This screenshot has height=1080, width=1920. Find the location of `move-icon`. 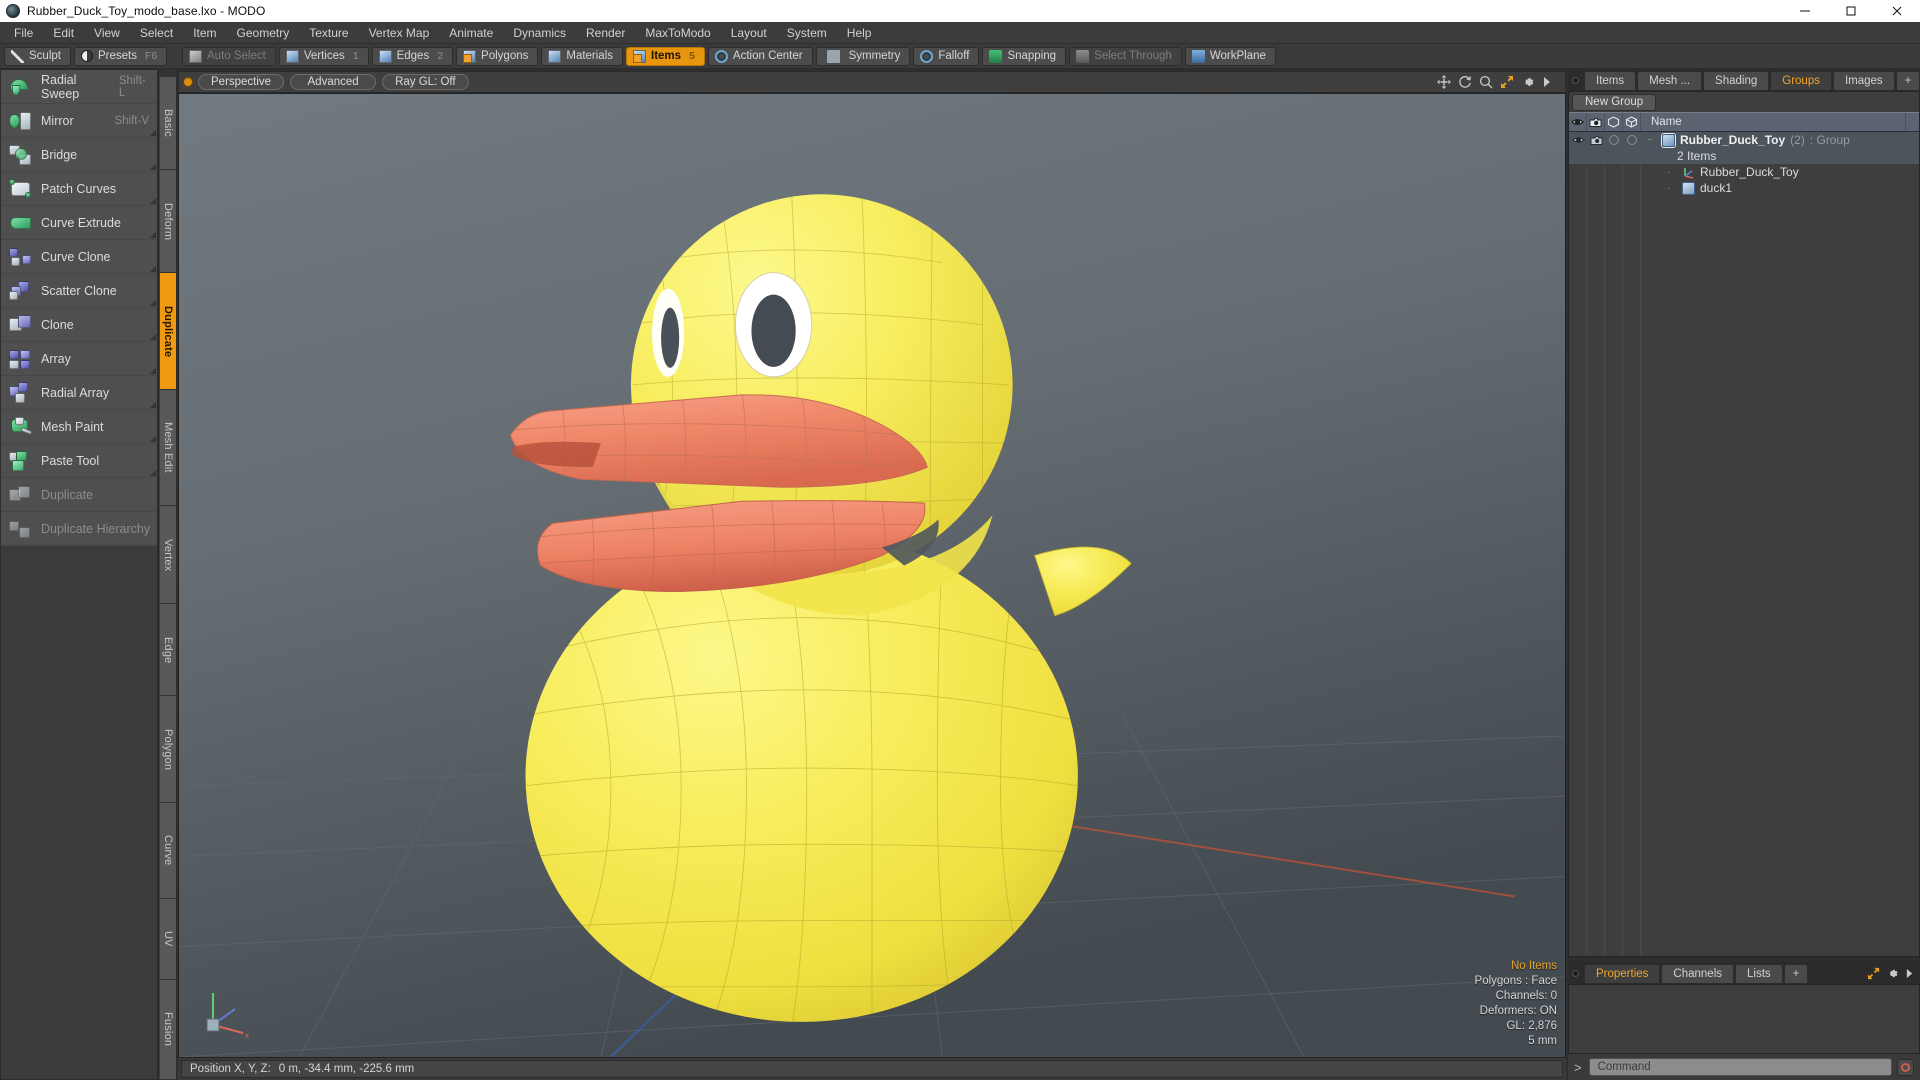

move-icon is located at coordinates (1444, 82).